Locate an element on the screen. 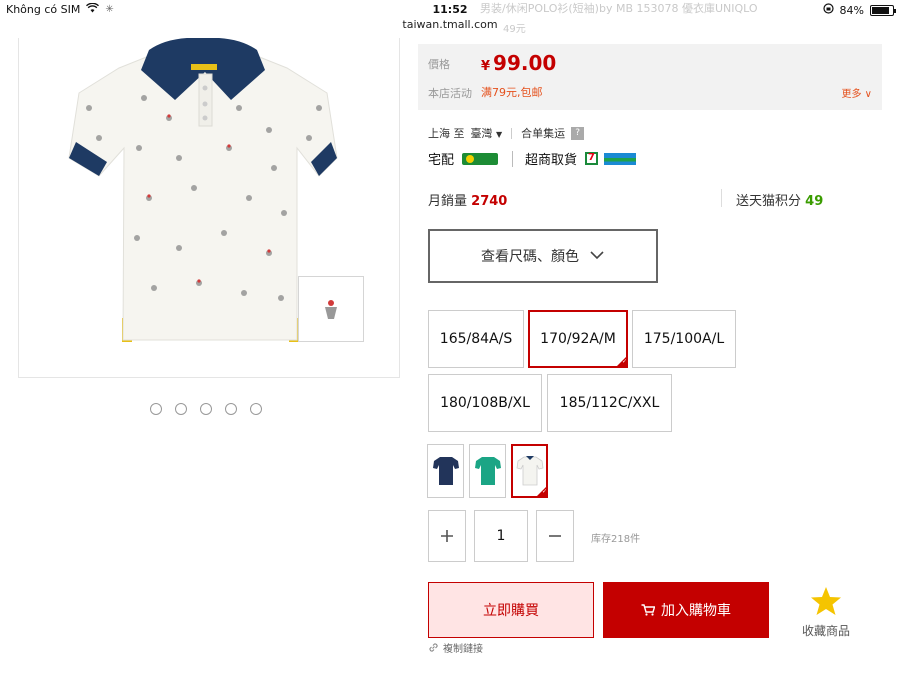 This screenshot has height=675, width=900. combine-shipping: 合单集运 is located at coordinates (543, 133).